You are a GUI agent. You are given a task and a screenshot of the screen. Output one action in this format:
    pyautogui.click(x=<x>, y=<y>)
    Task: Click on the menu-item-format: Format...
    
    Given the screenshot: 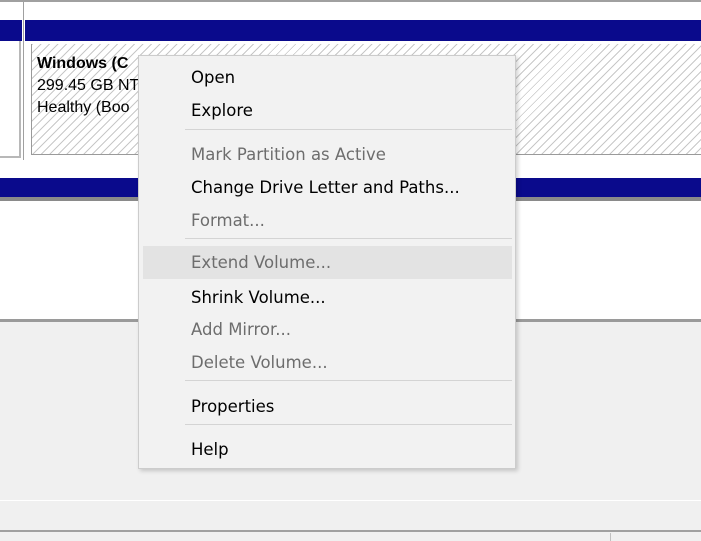 What is the action you would take?
    pyautogui.click(x=327, y=220)
    